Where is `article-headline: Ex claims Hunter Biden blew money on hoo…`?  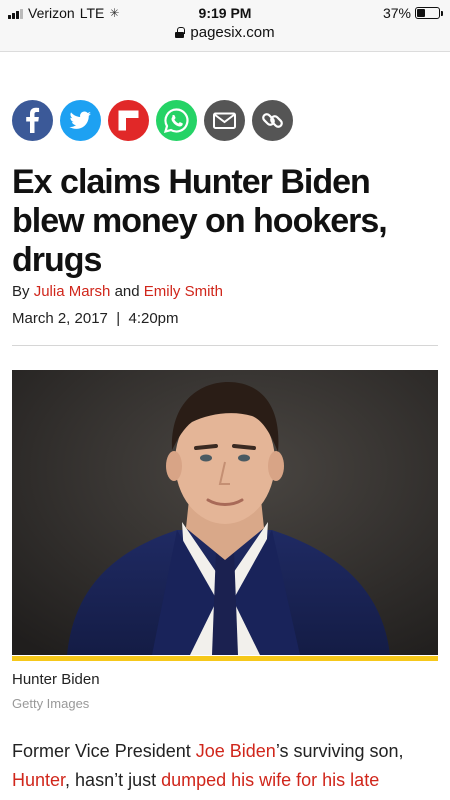 article-headline: Ex claims Hunter Biden blew money on hoo… is located at coordinates (200, 221).